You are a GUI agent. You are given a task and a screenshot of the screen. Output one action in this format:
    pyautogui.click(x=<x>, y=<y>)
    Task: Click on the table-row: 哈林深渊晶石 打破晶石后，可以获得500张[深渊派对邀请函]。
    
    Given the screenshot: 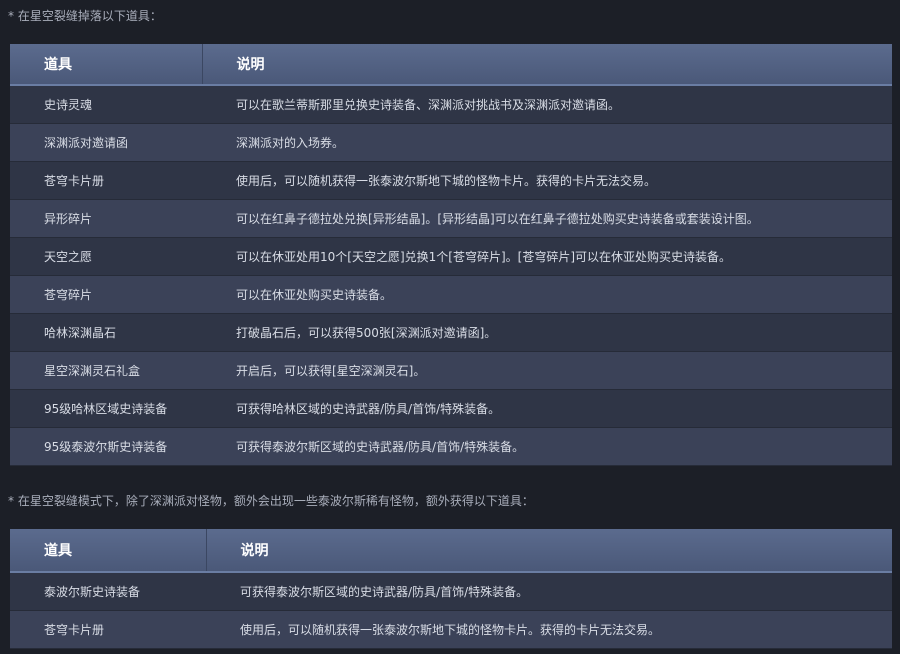 What is the action you would take?
    pyautogui.click(x=451, y=332)
    